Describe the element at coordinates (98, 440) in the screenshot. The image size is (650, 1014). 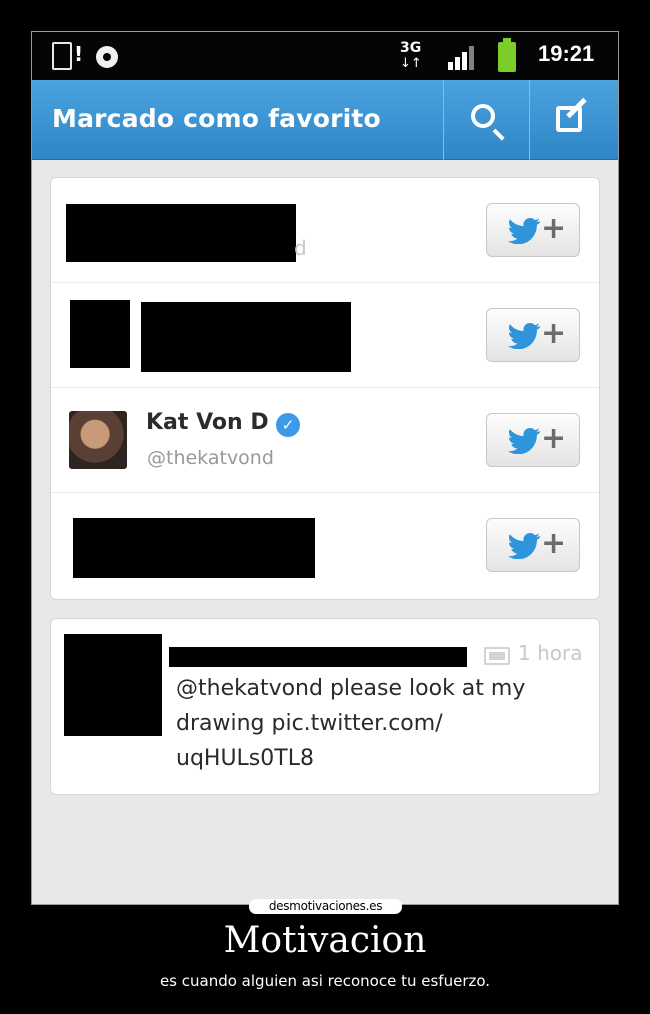
I see `avatar` at that location.